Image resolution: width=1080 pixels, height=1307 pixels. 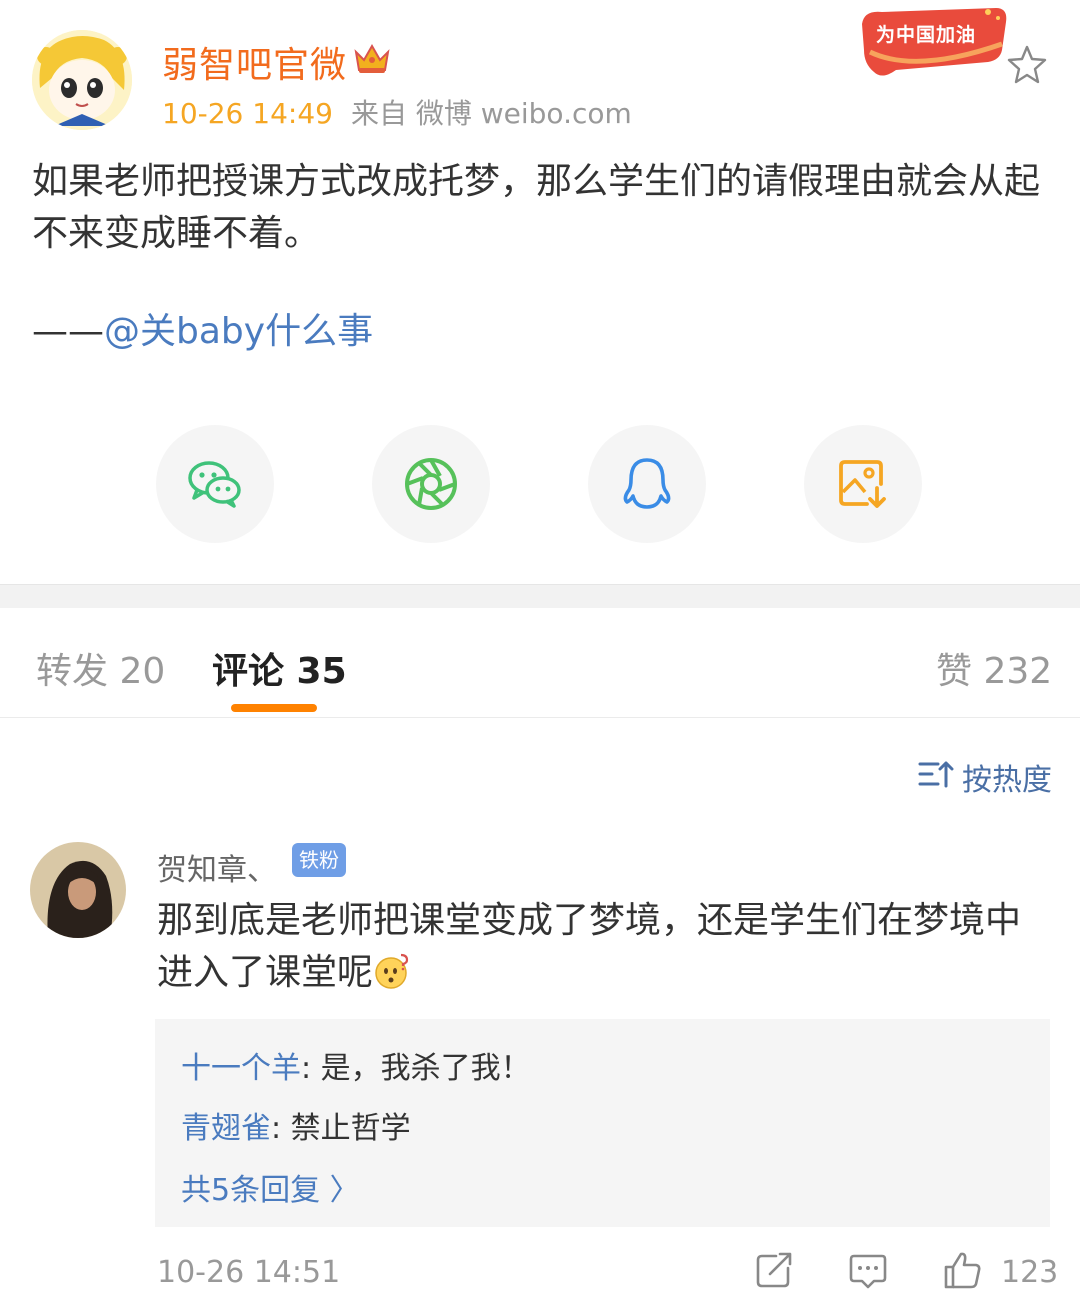 I want to click on reply-item: 十一个羊: 是，我杀了我！, so click(x=356, y=1065).